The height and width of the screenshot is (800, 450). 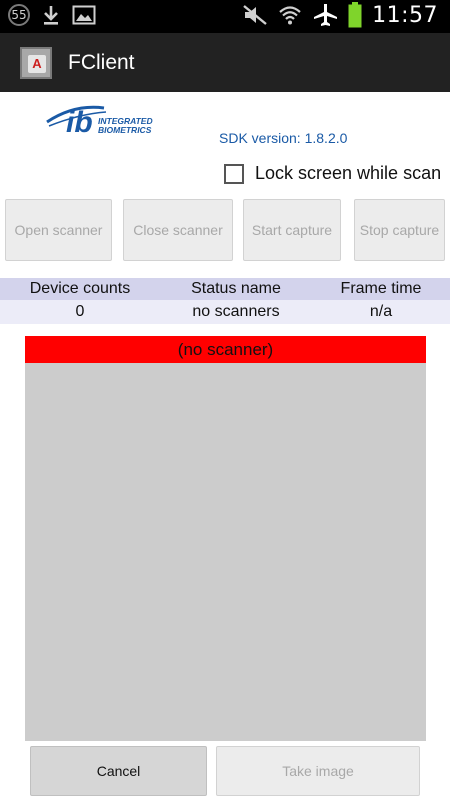 I want to click on close-scanner-button: Close scanner, so click(x=178, y=230).